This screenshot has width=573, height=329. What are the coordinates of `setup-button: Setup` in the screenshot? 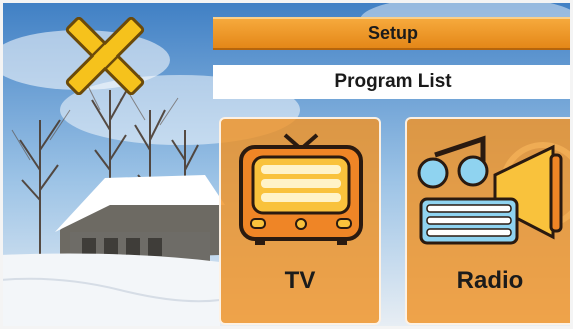 It's located at (393, 33).